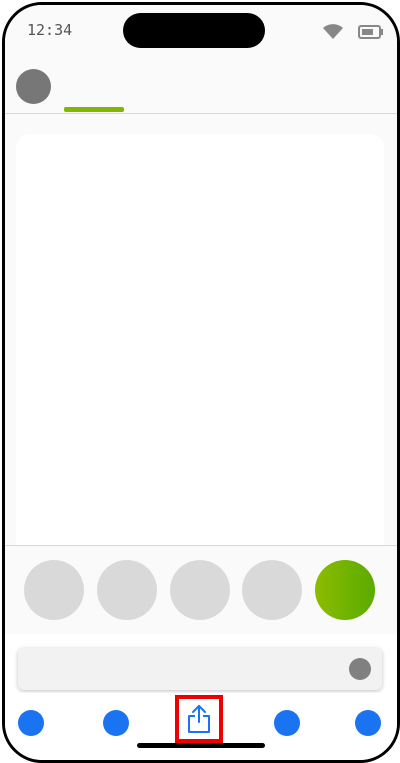  Describe the element at coordinates (345, 590) in the screenshot. I see `filter-option-5-selected` at that location.